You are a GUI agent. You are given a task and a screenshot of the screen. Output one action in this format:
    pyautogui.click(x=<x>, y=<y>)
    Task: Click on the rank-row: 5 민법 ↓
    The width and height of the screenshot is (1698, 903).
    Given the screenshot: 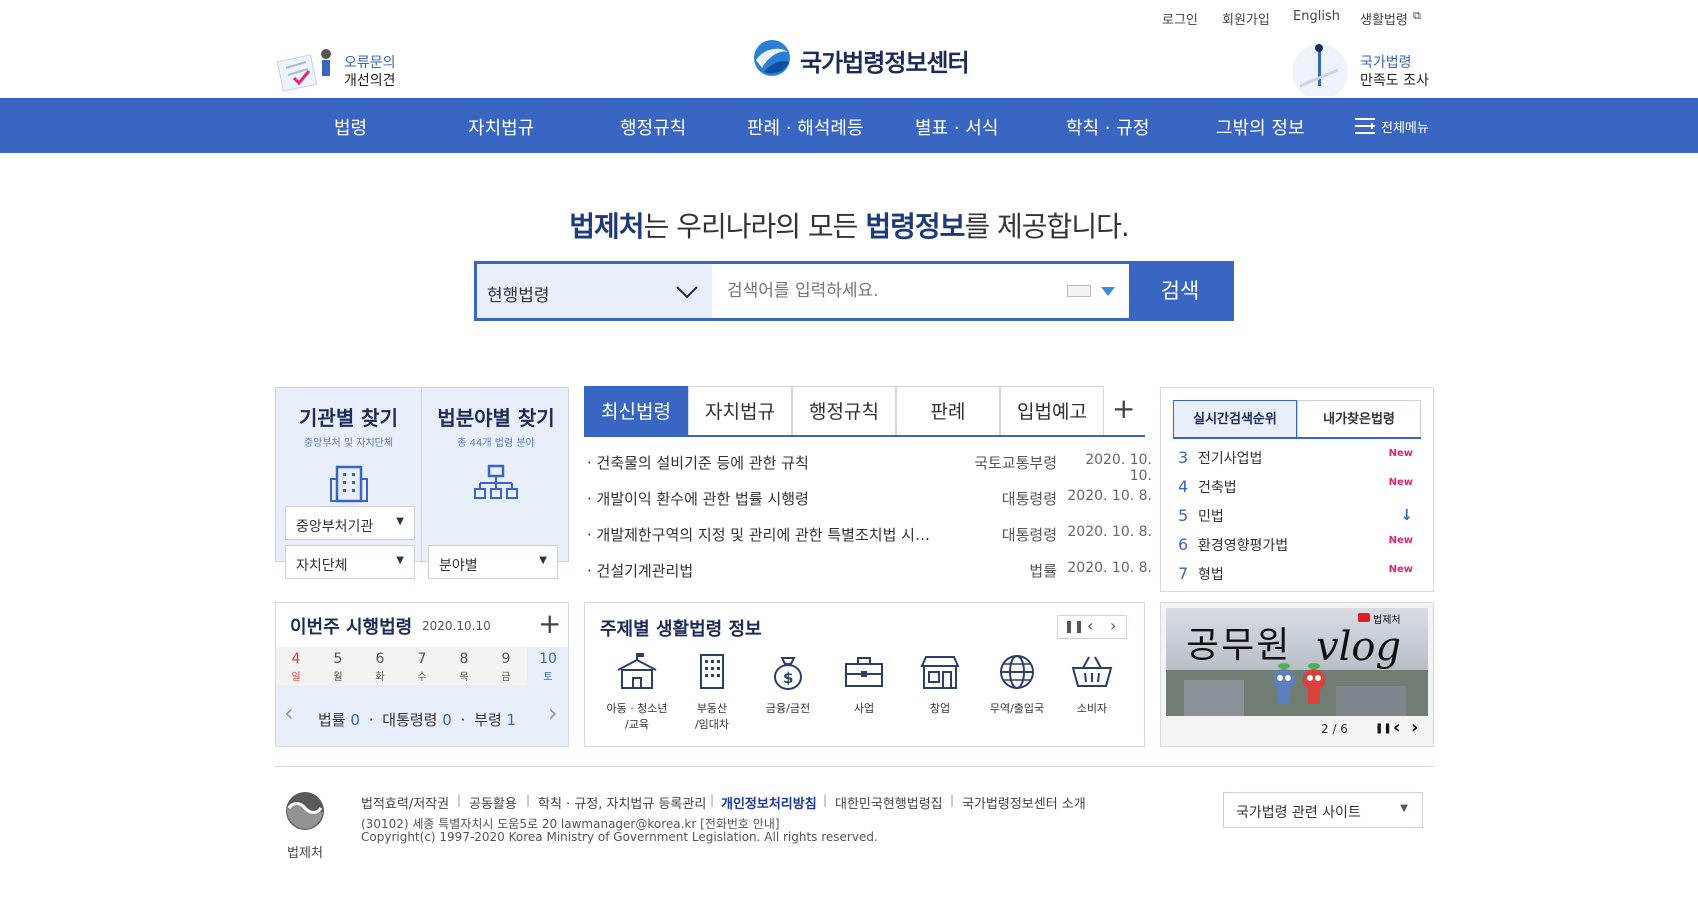 What is the action you would take?
    pyautogui.click(x=1298, y=517)
    